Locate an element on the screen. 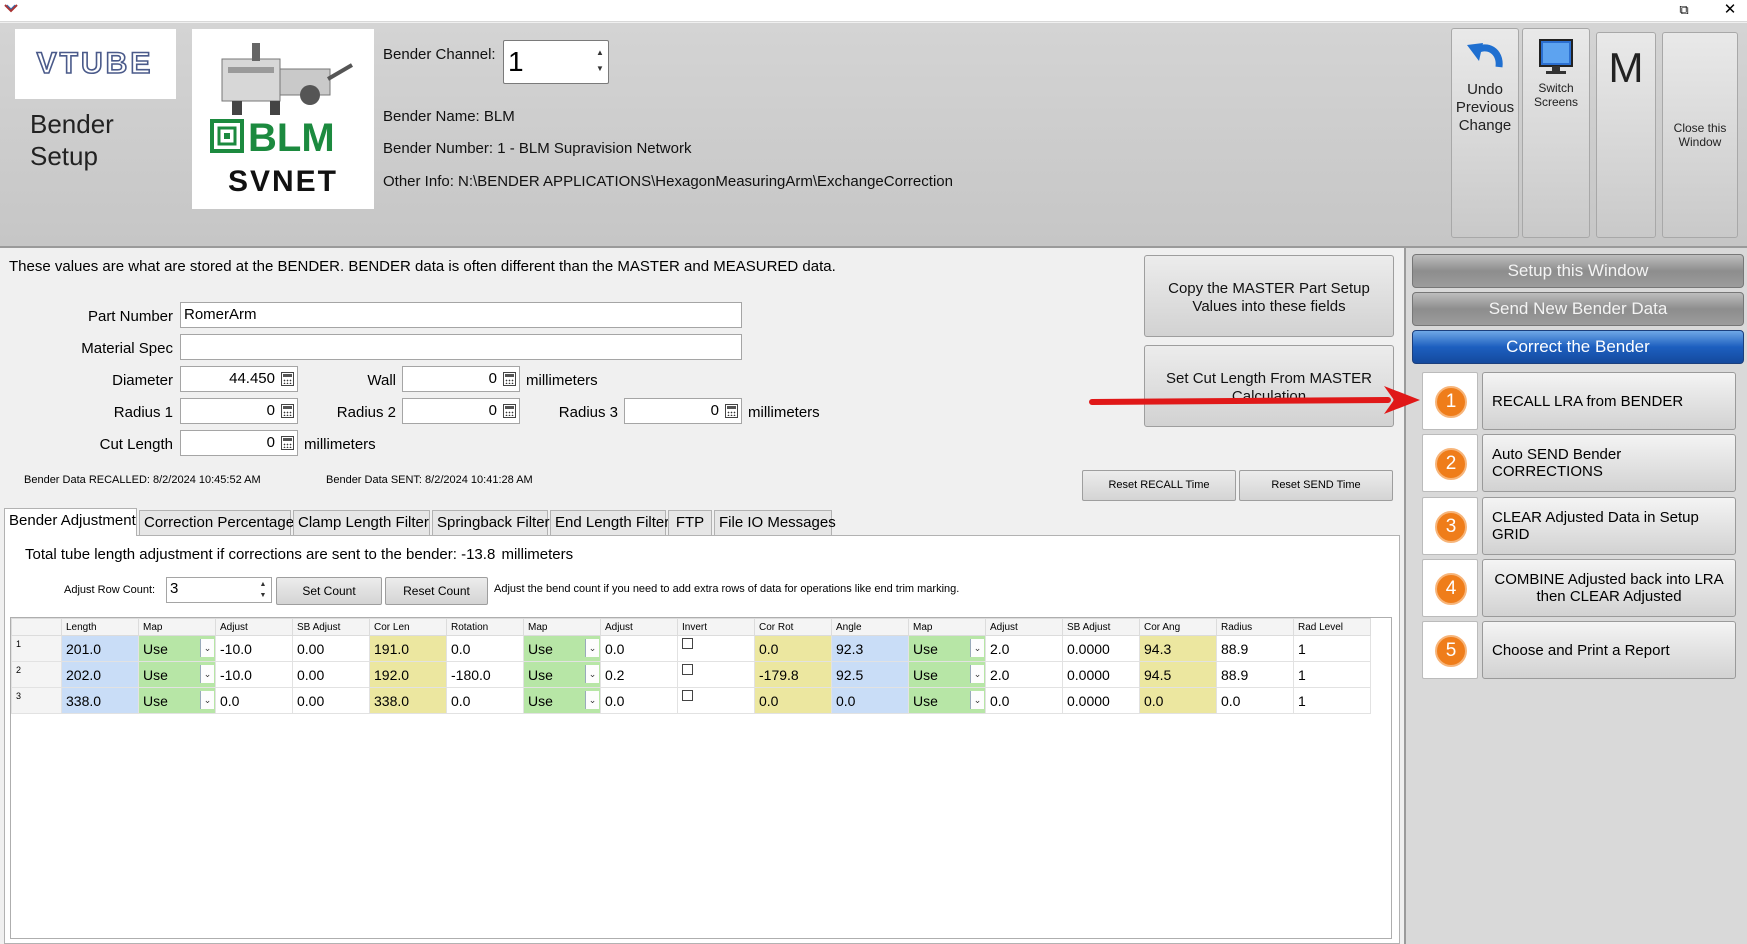 This screenshot has height=944, width=1747. wall-field: 0 is located at coordinates (461, 379).